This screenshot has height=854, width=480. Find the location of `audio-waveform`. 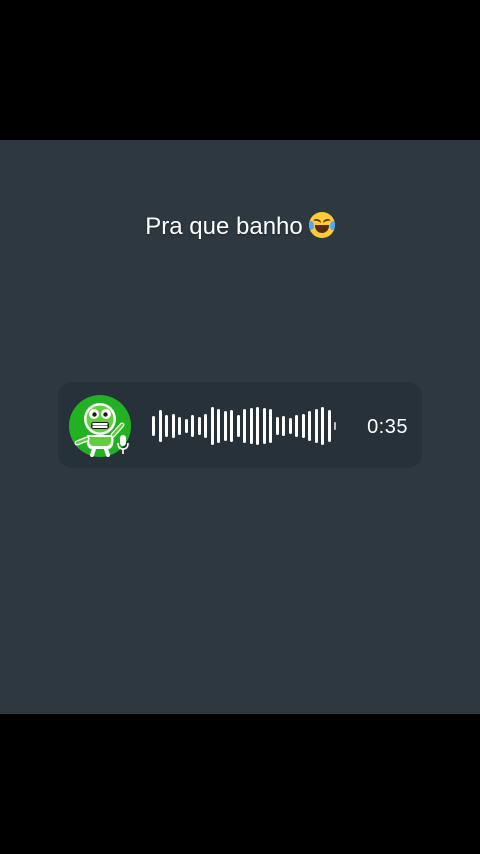

audio-waveform is located at coordinates (247, 426).